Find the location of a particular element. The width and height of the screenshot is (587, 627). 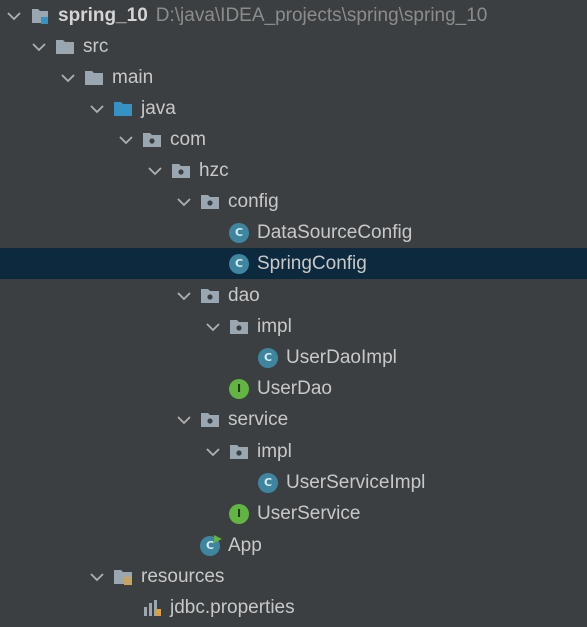

tree-item-service-impl: impl is located at coordinates (293, 451).